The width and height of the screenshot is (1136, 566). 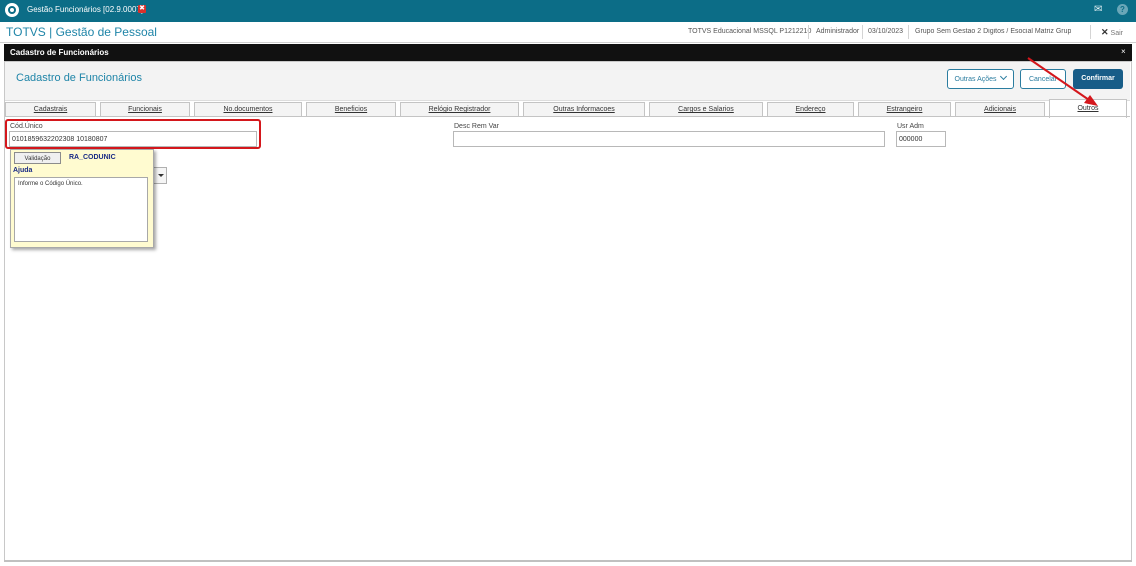 What do you see at coordinates (50, 184) in the screenshot?
I see `tooltip-help-text: Informe o Código Único.` at bounding box center [50, 184].